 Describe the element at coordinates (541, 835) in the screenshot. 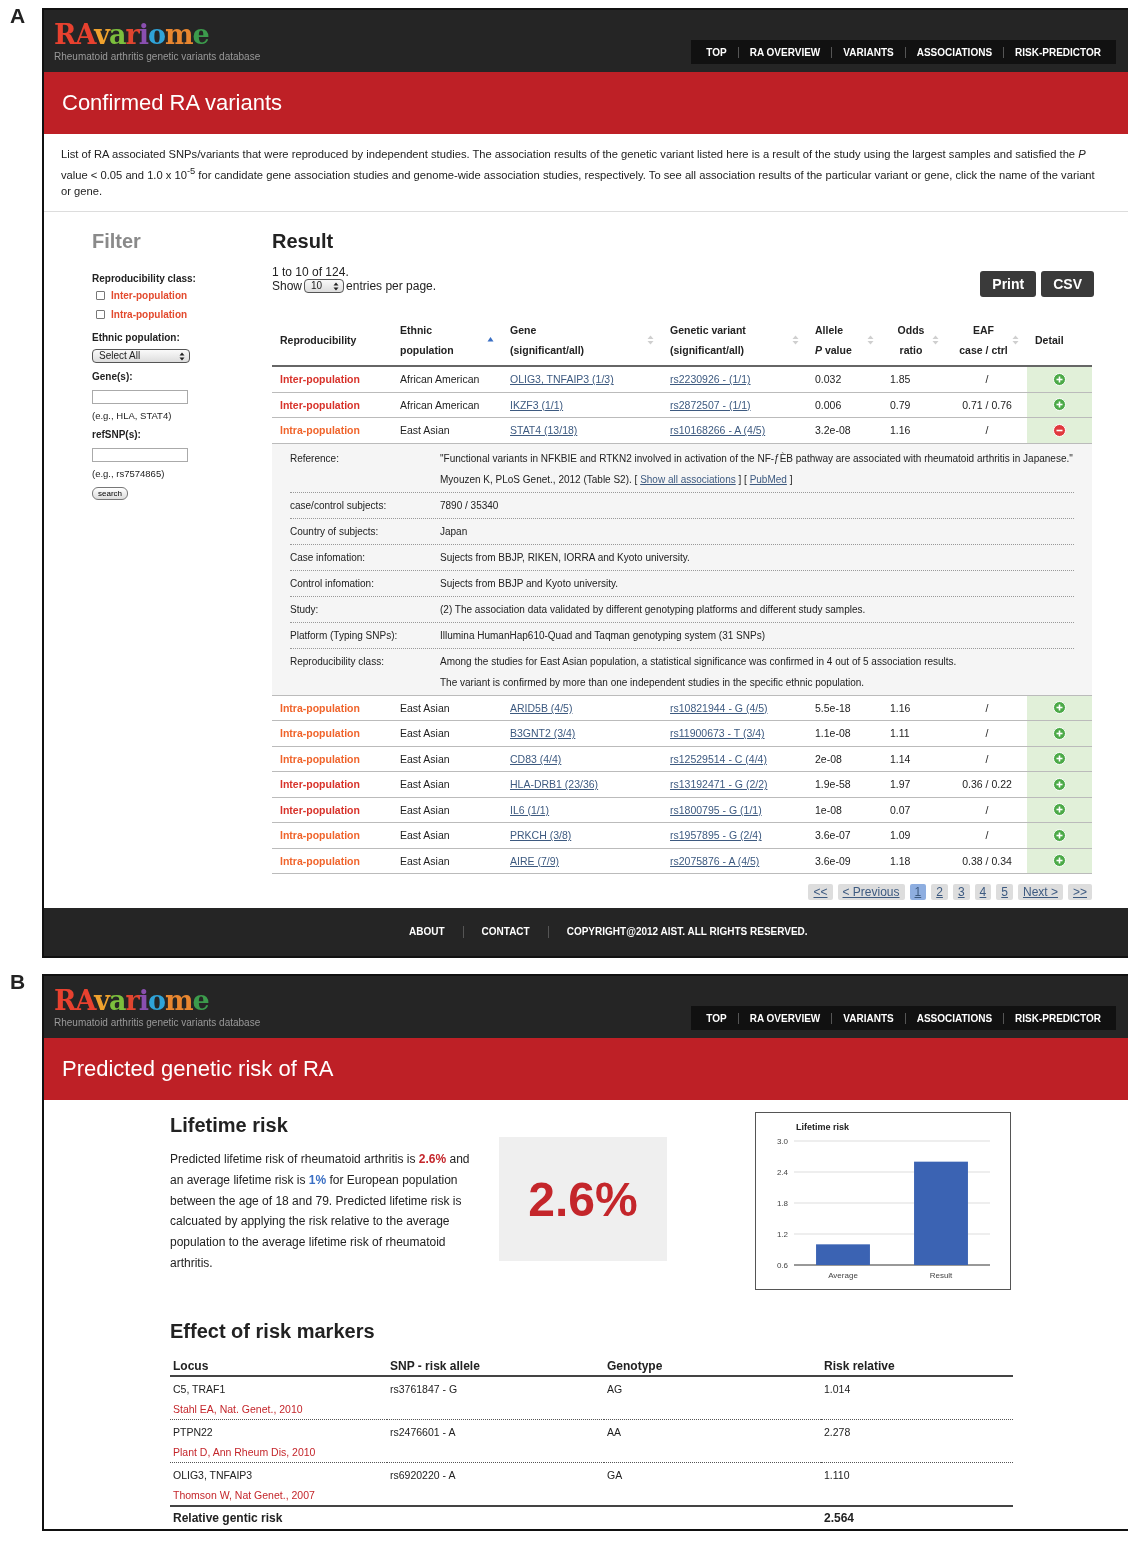

I see `gene-link: PRKCH (3/8)` at that location.